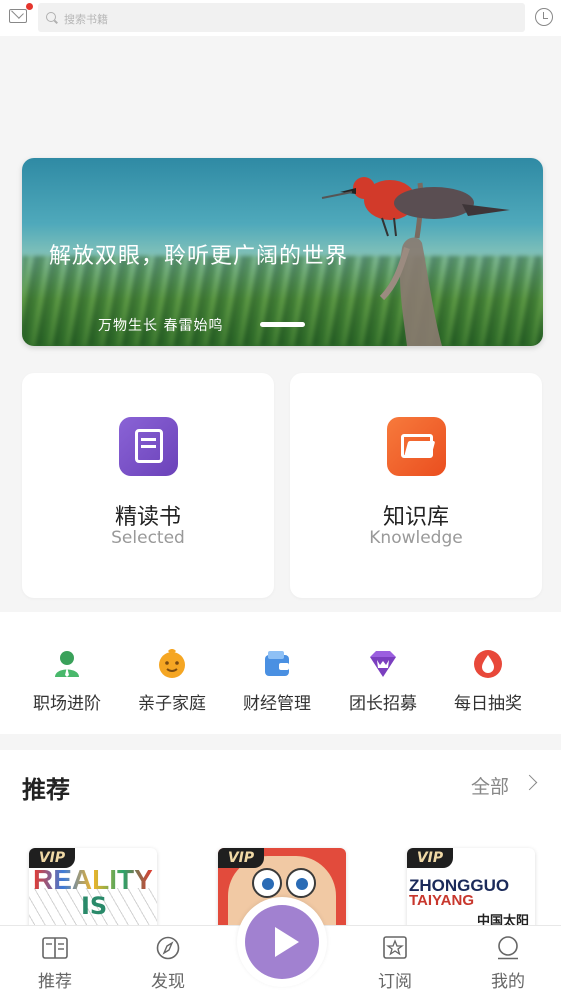 The height and width of the screenshot is (991, 561). What do you see at coordinates (55, 981) in the screenshot?
I see `nav-label: 推荐` at bounding box center [55, 981].